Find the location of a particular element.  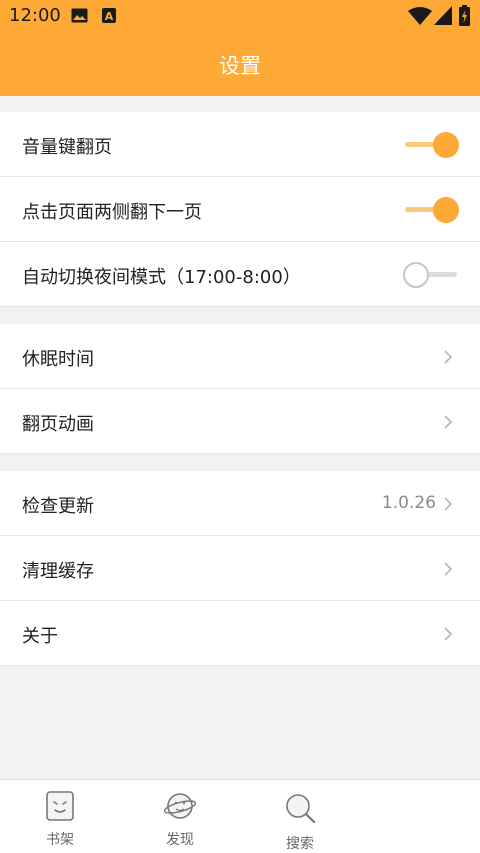

setting-clear-cache: 清理缓存 is located at coordinates (240, 568).